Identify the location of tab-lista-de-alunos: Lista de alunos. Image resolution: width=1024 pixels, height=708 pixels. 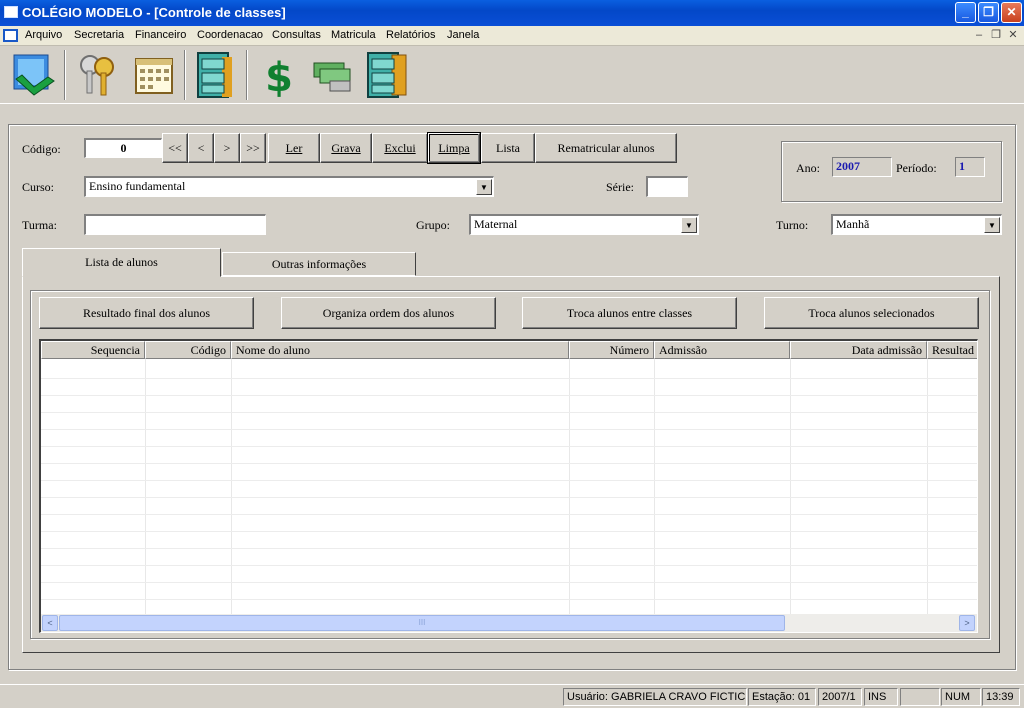
(121, 262).